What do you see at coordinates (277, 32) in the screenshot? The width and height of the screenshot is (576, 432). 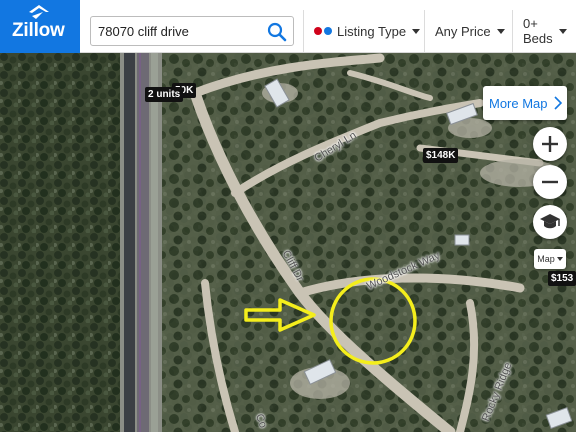 I see `search-icon` at bounding box center [277, 32].